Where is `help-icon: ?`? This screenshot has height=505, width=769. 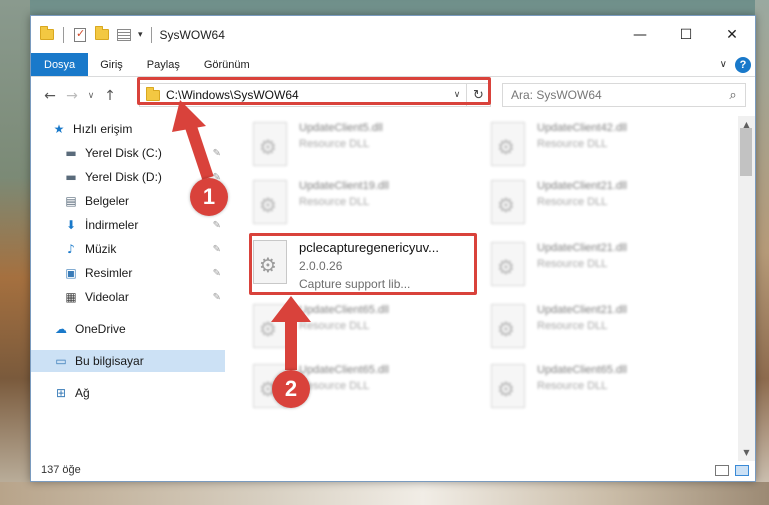 help-icon: ? is located at coordinates (743, 64).